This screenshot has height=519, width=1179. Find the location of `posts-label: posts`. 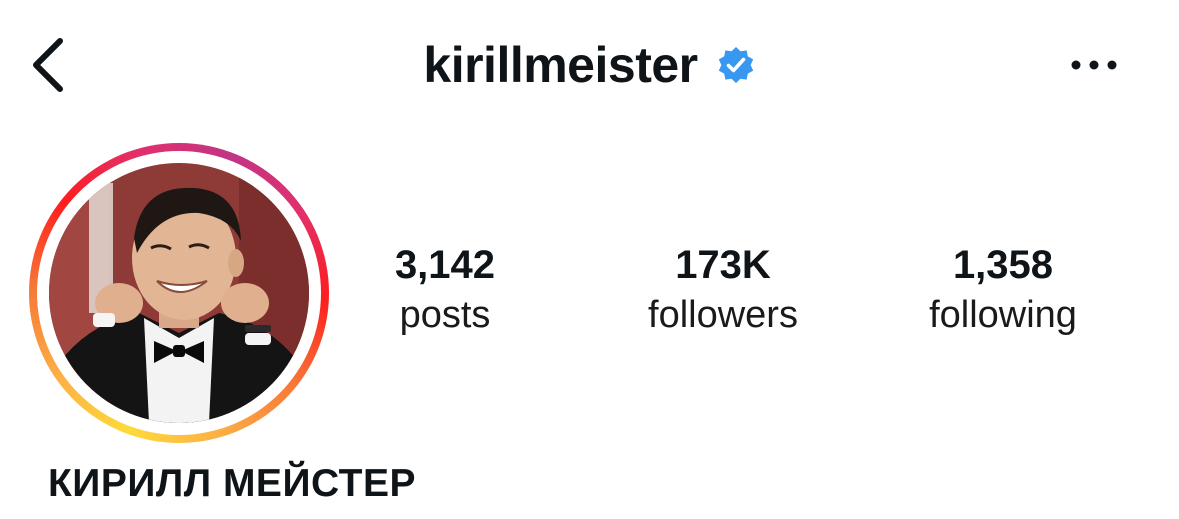

posts-label: posts is located at coordinates (445, 315).